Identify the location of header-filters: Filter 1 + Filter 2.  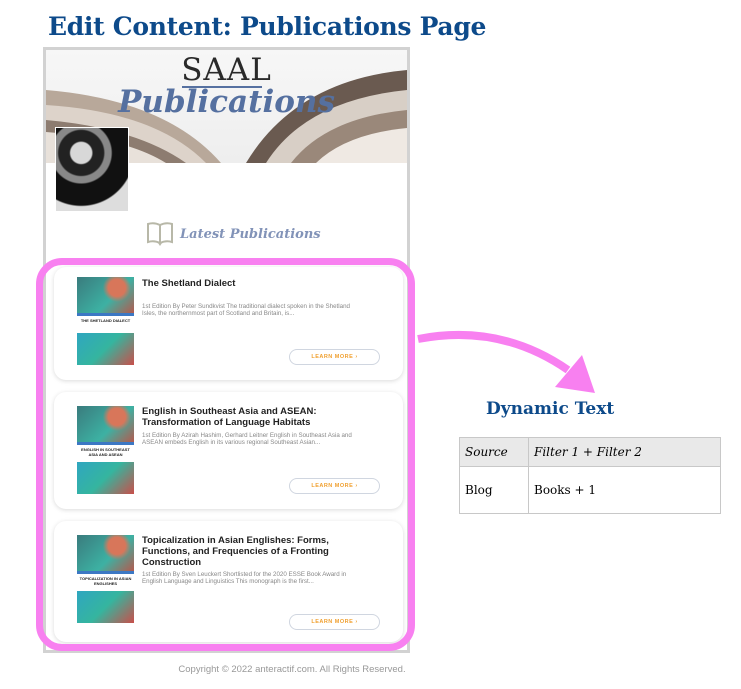
(624, 452).